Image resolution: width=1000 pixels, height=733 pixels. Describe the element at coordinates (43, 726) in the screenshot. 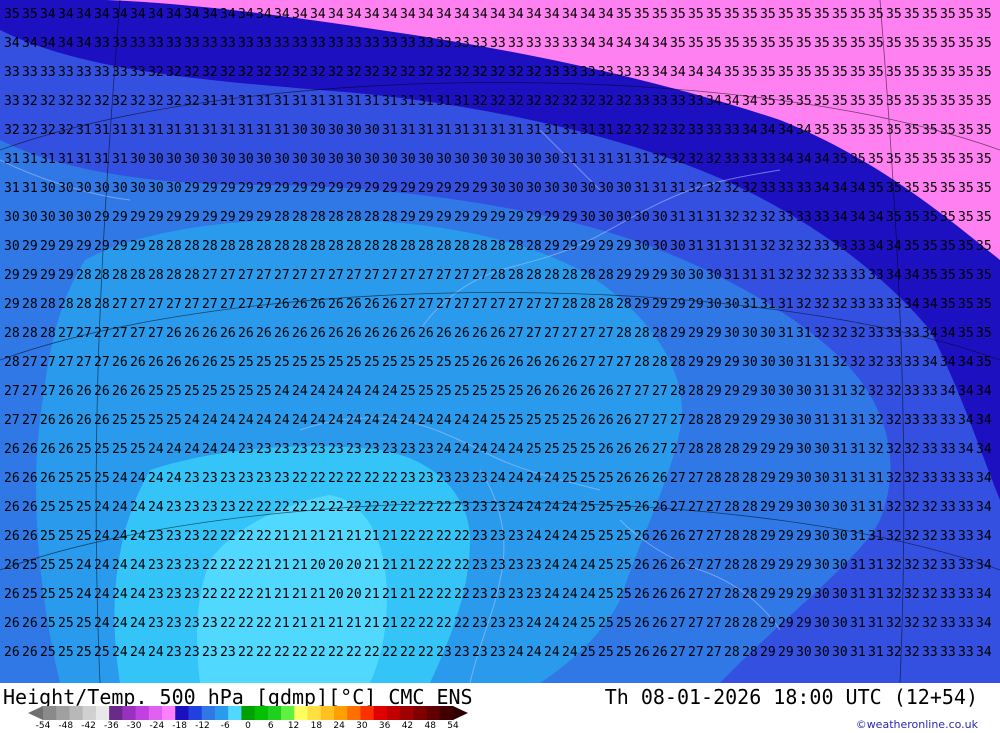

I see `scale-tick-label: -54` at that location.